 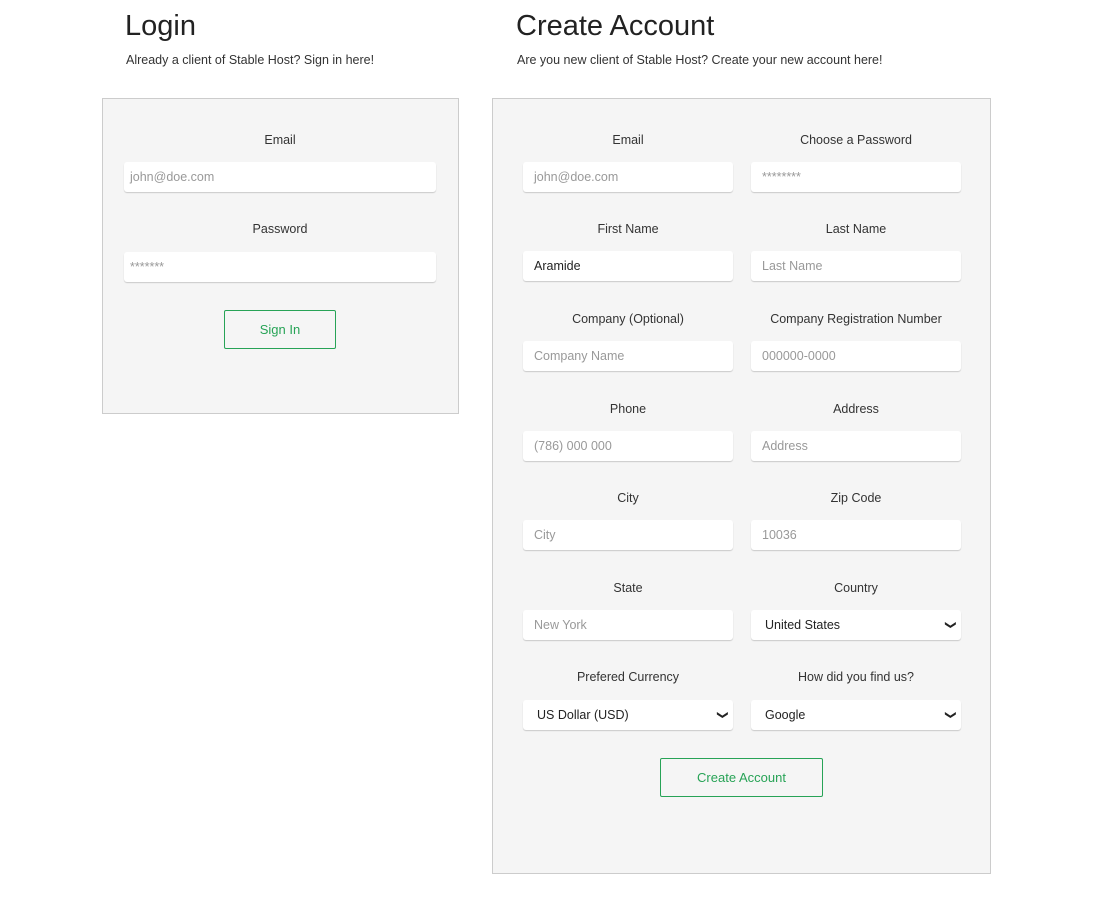 What do you see at coordinates (628, 625) in the screenshot?
I see `state-input: New York` at bounding box center [628, 625].